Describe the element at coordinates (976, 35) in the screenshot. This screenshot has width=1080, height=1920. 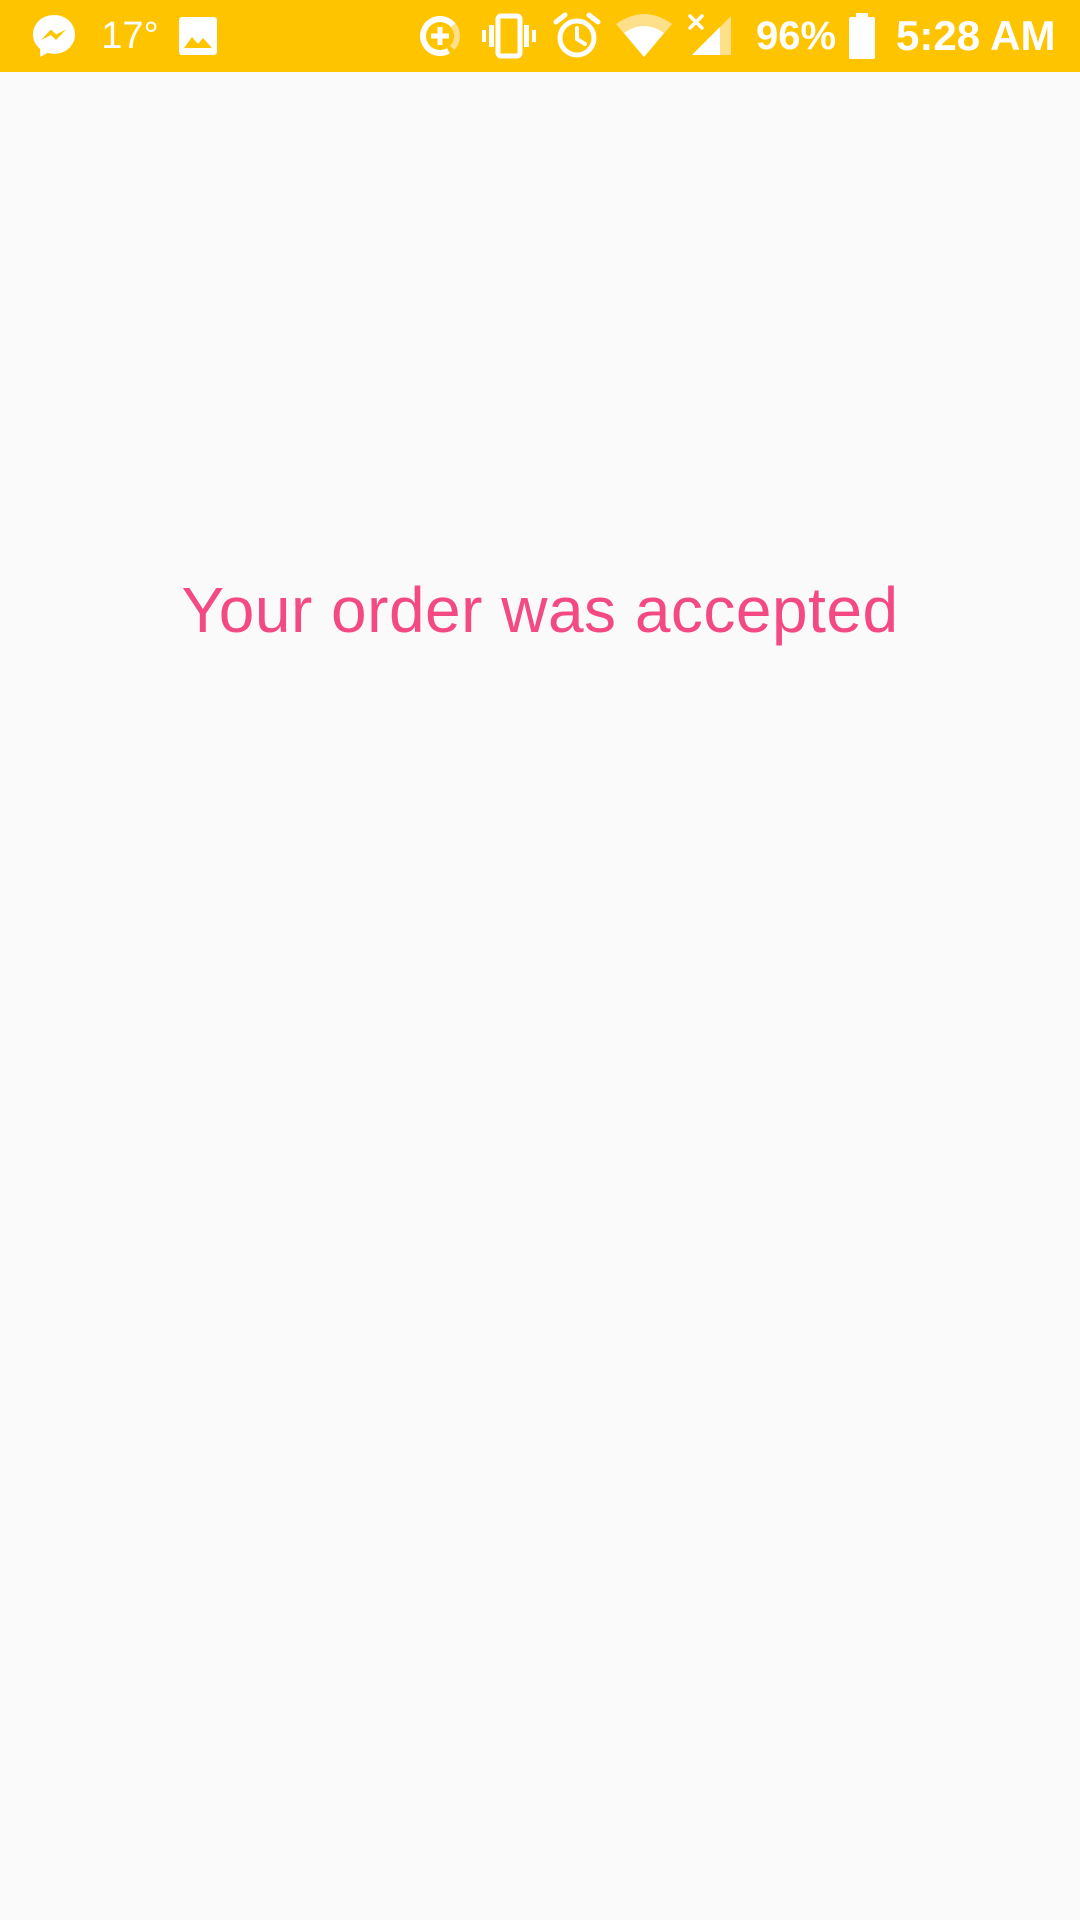
I see `status-time: 5:28 AM` at that location.